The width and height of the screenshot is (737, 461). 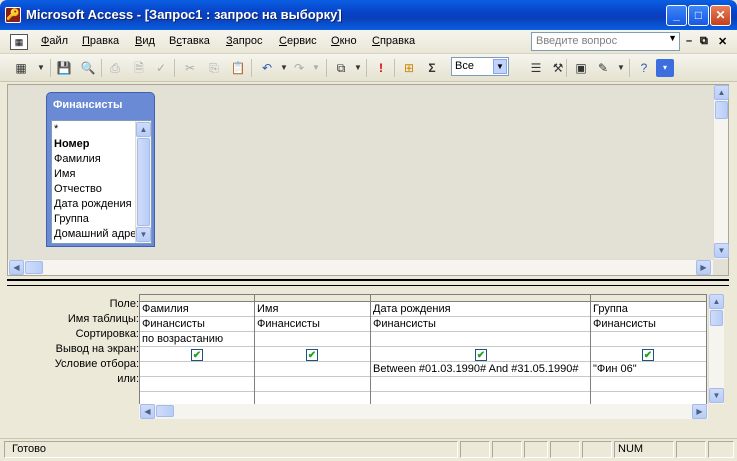 What do you see at coordinates (88, 68) in the screenshot?
I see `search-icon: 🔍` at bounding box center [88, 68].